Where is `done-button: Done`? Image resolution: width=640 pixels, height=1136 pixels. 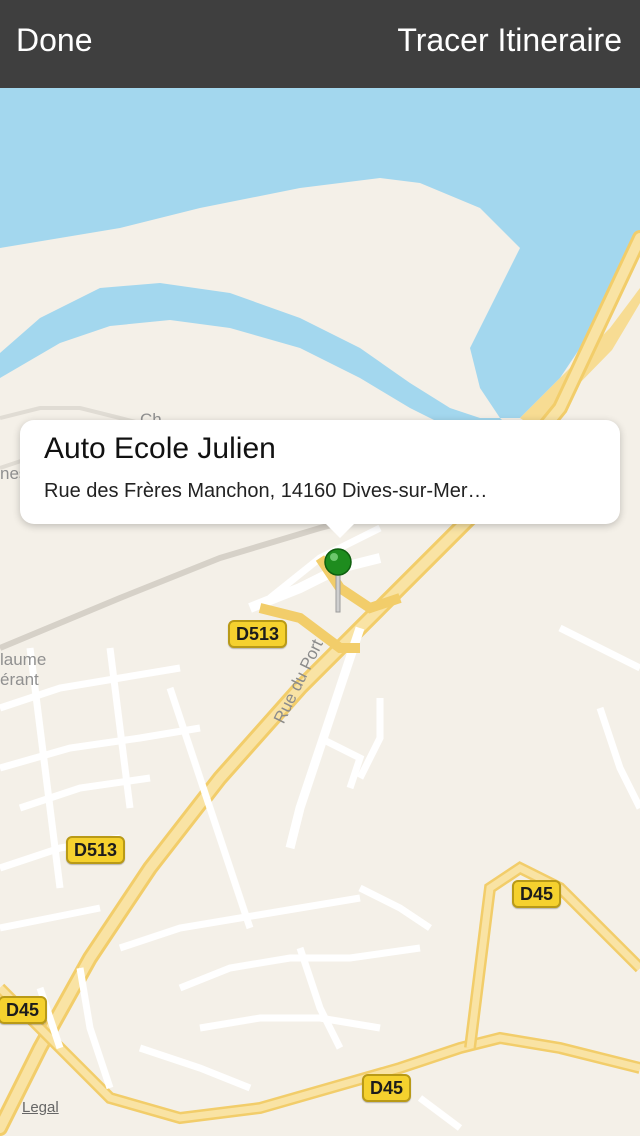 done-button: Done is located at coordinates (54, 40).